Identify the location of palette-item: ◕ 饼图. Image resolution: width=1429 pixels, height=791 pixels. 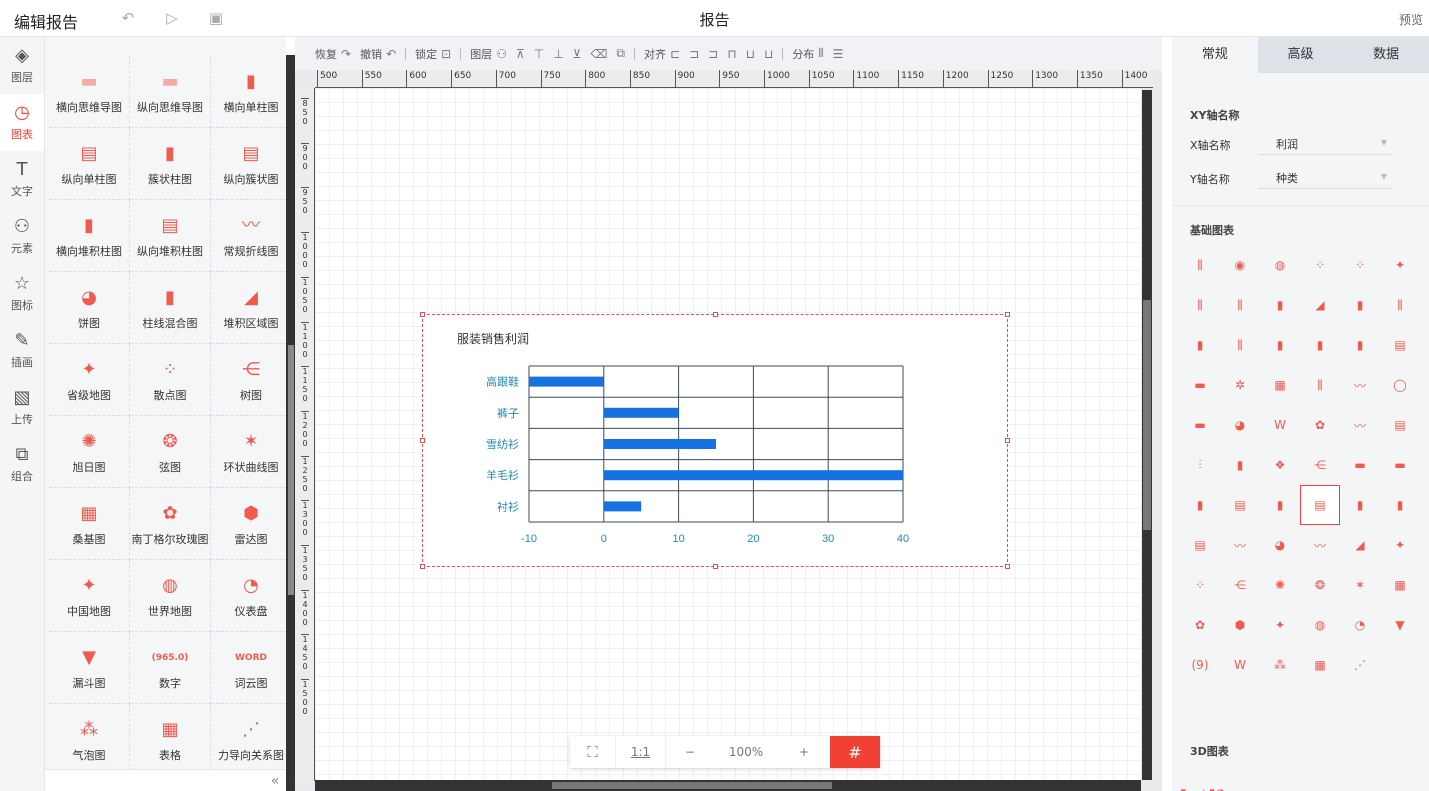
(89, 308).